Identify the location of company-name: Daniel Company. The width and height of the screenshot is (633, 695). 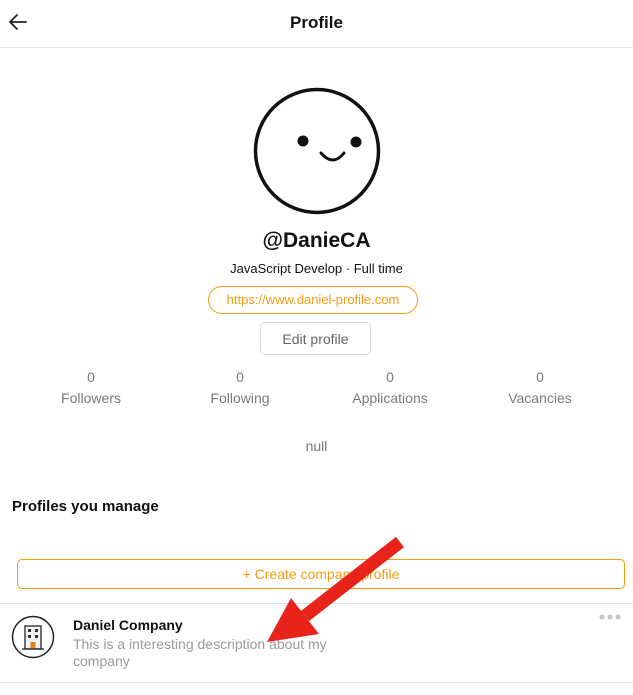
(128, 625).